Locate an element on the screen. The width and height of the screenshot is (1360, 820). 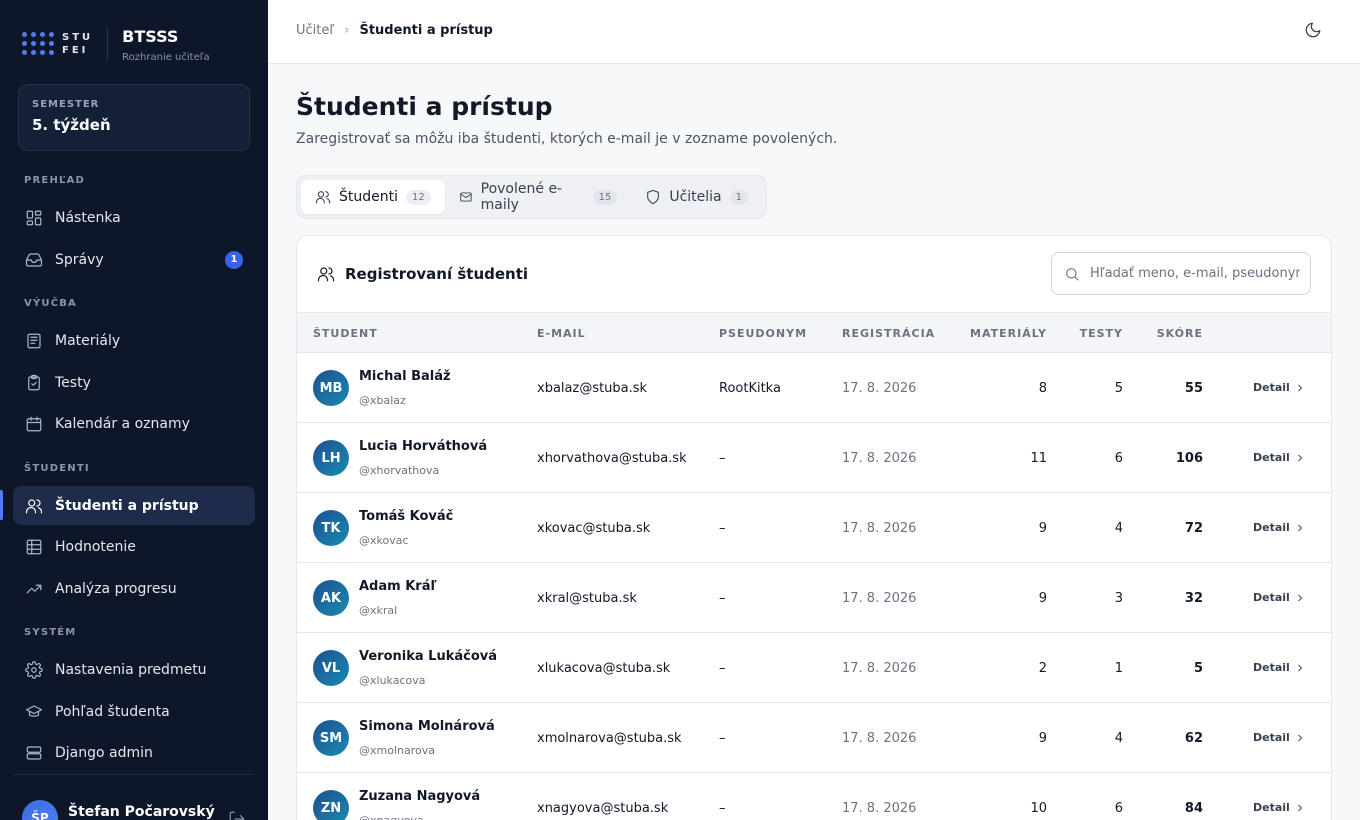
clipboard-check-icon is located at coordinates (34, 383).